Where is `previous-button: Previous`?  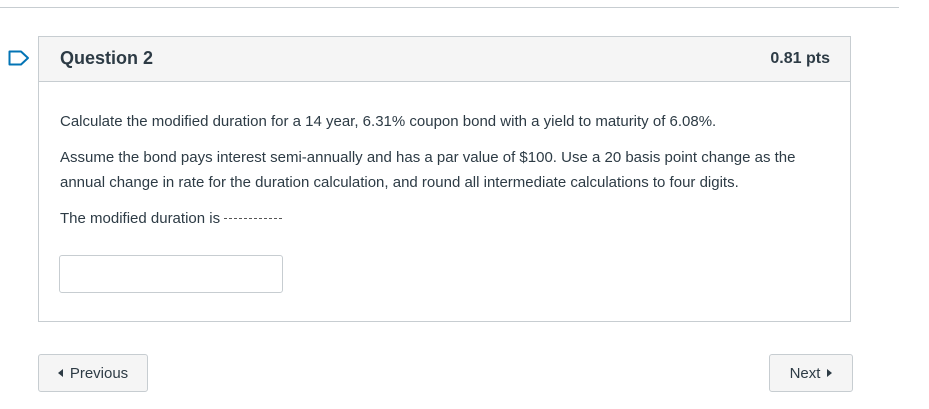 previous-button: Previous is located at coordinates (93, 373).